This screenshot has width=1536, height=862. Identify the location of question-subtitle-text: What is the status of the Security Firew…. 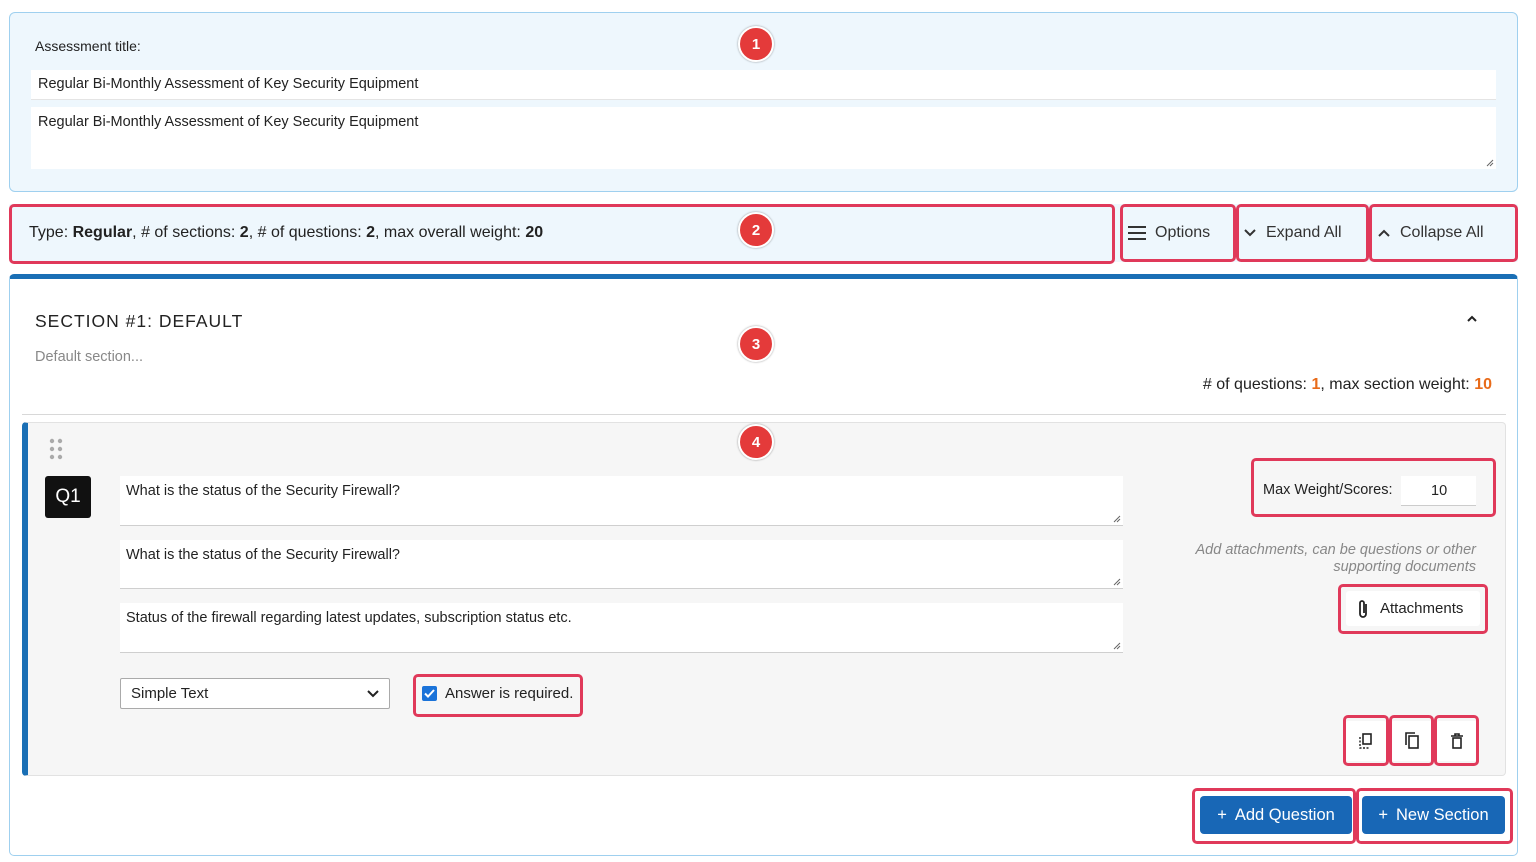
(263, 555).